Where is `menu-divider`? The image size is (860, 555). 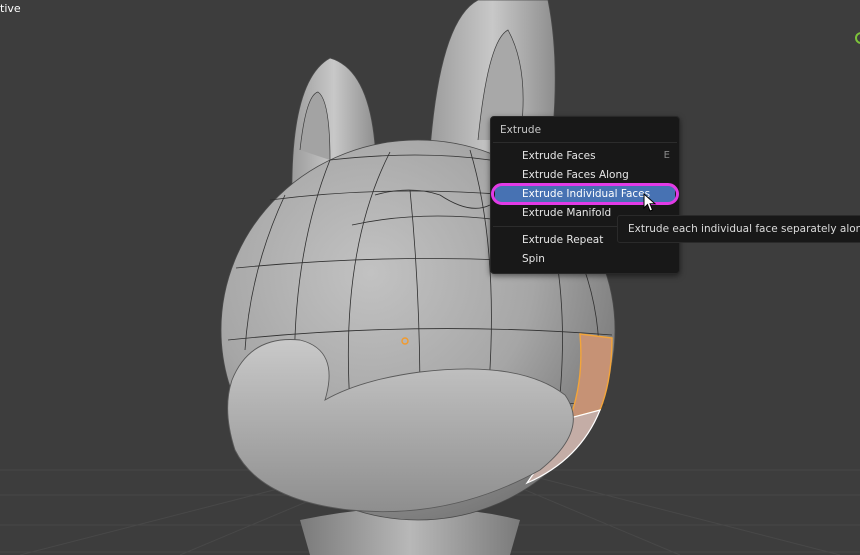
menu-divider is located at coordinates (585, 142).